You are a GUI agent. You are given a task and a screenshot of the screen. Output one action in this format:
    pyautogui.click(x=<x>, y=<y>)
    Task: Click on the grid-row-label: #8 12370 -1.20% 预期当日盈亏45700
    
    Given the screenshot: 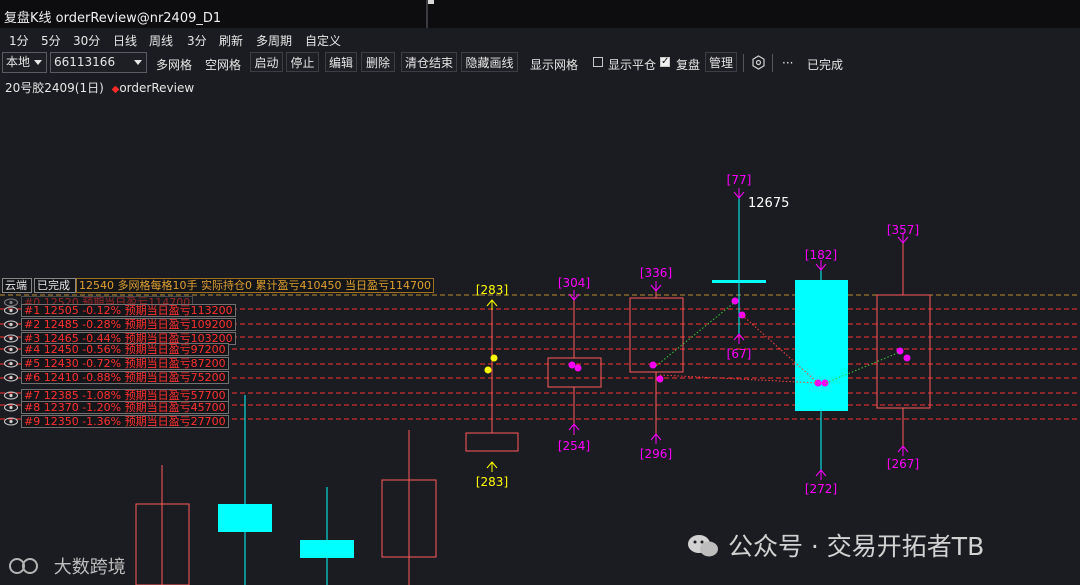 What is the action you would take?
    pyautogui.click(x=125, y=407)
    